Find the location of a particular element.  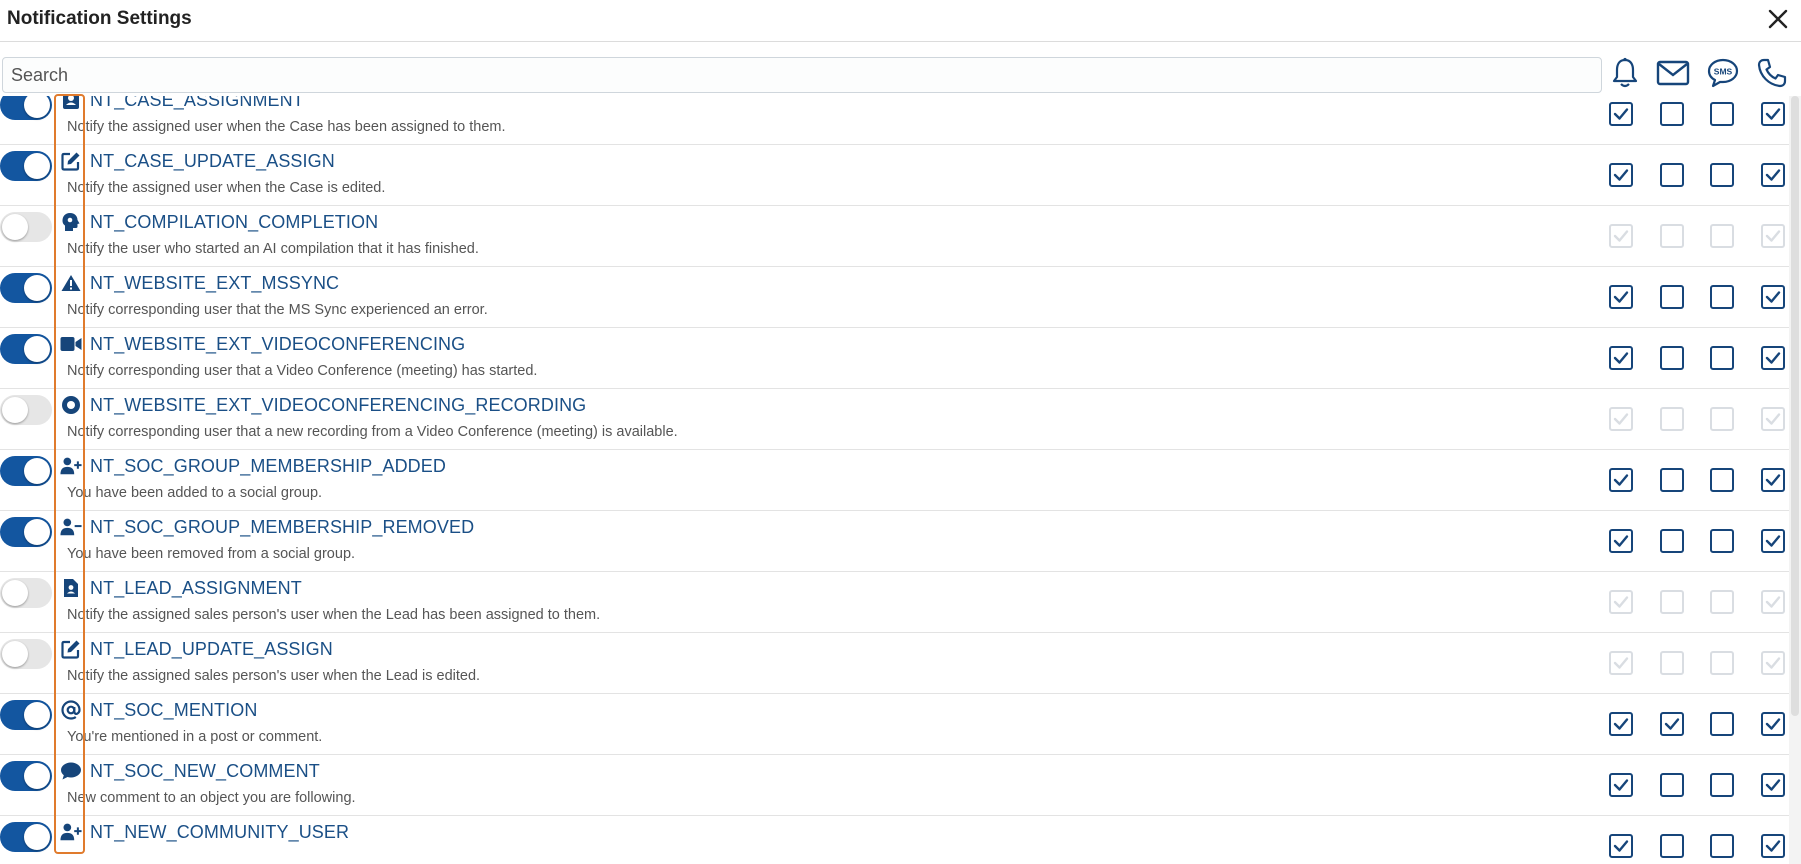

user-plus-icon is located at coordinates (71, 832).